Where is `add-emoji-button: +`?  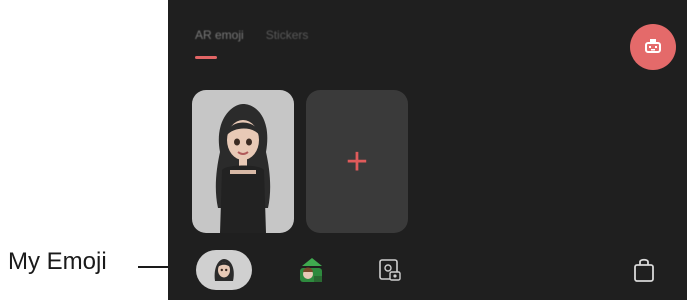 add-emoji-button: + is located at coordinates (357, 161).